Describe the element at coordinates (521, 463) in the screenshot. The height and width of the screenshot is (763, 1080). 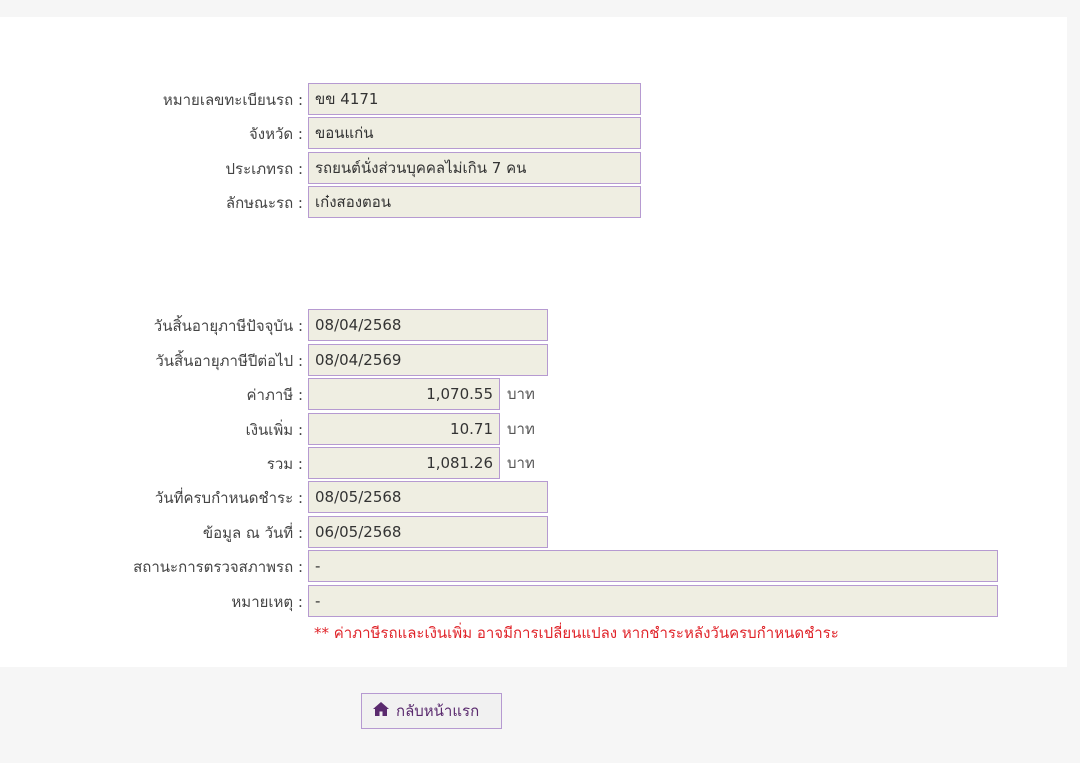
I see `total-unit: บาท` at that location.